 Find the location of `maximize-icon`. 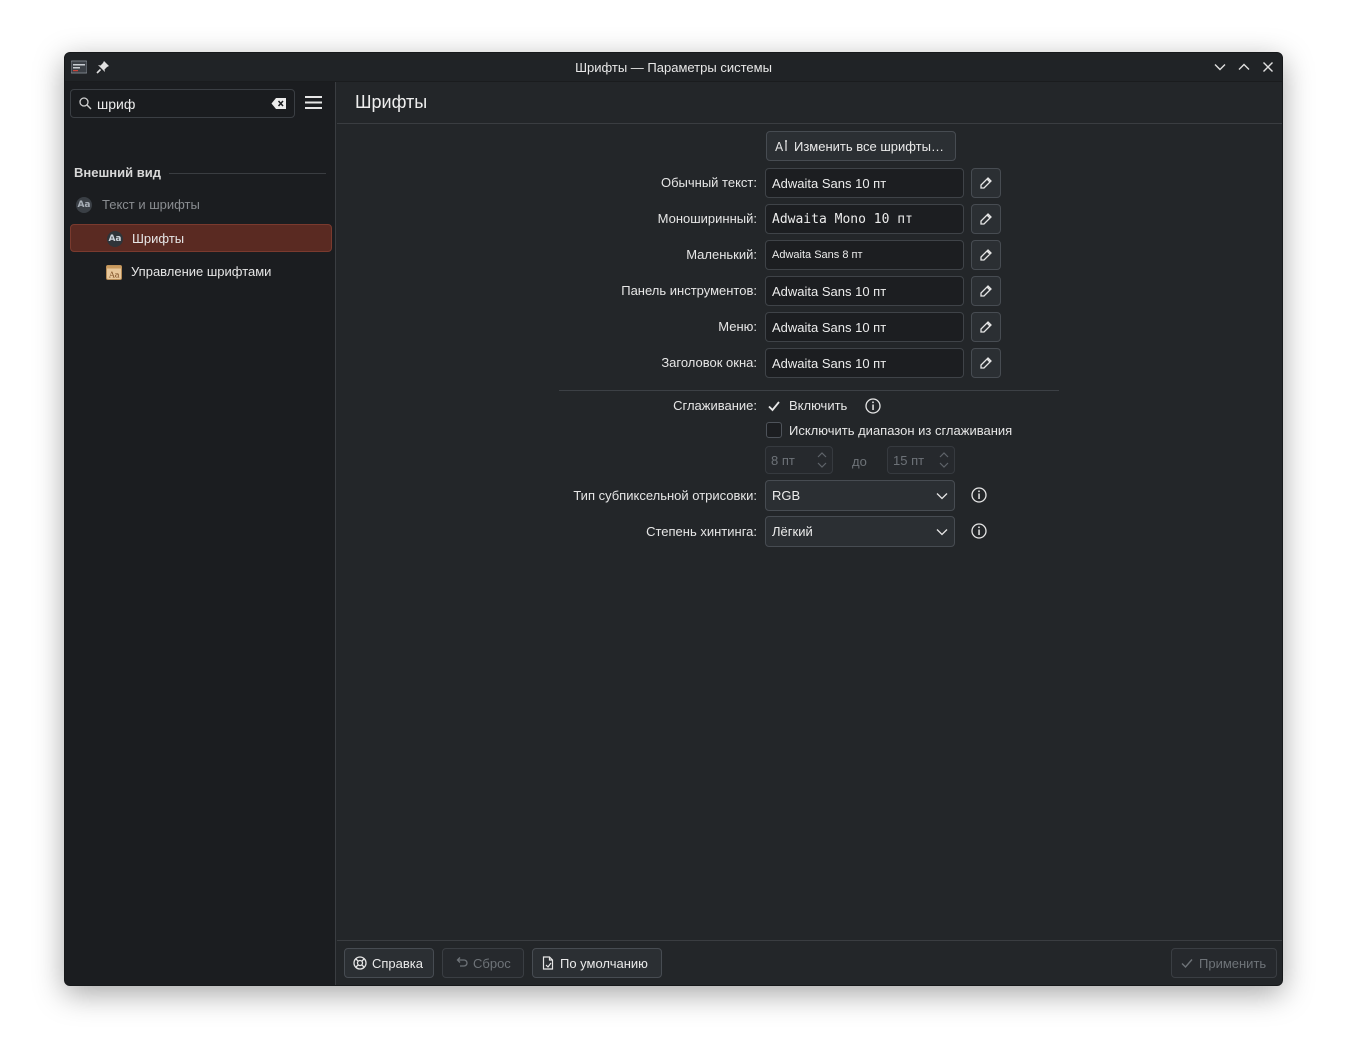

maximize-icon is located at coordinates (1244, 67).